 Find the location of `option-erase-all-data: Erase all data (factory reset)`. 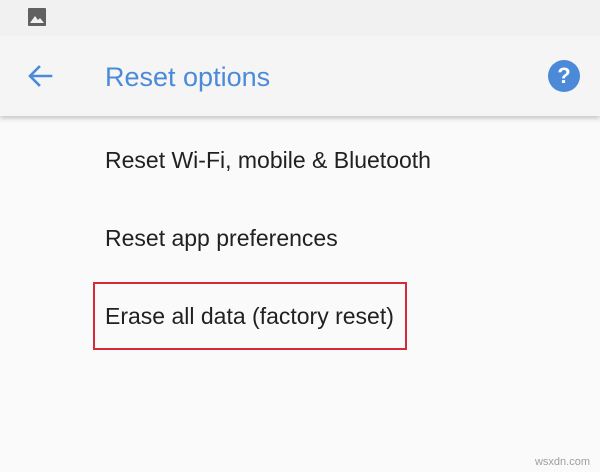

option-erase-all-data: Erase all data (factory reset) is located at coordinates (300, 311).